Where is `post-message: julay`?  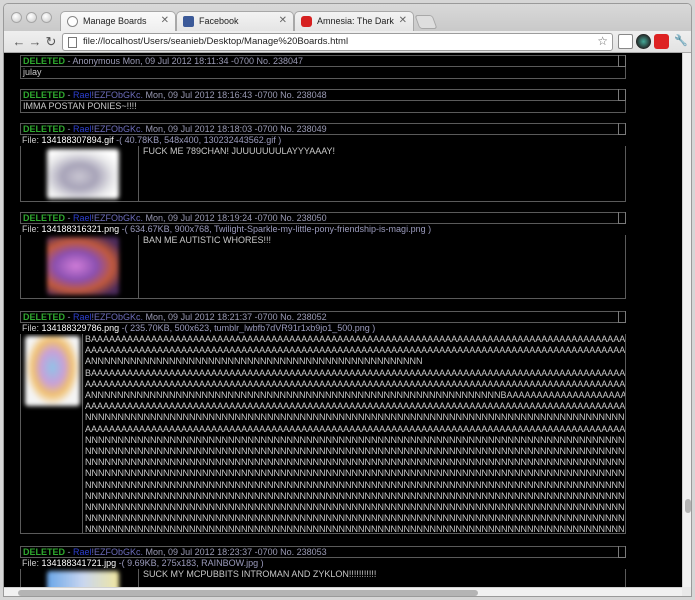 post-message: julay is located at coordinates (323, 73).